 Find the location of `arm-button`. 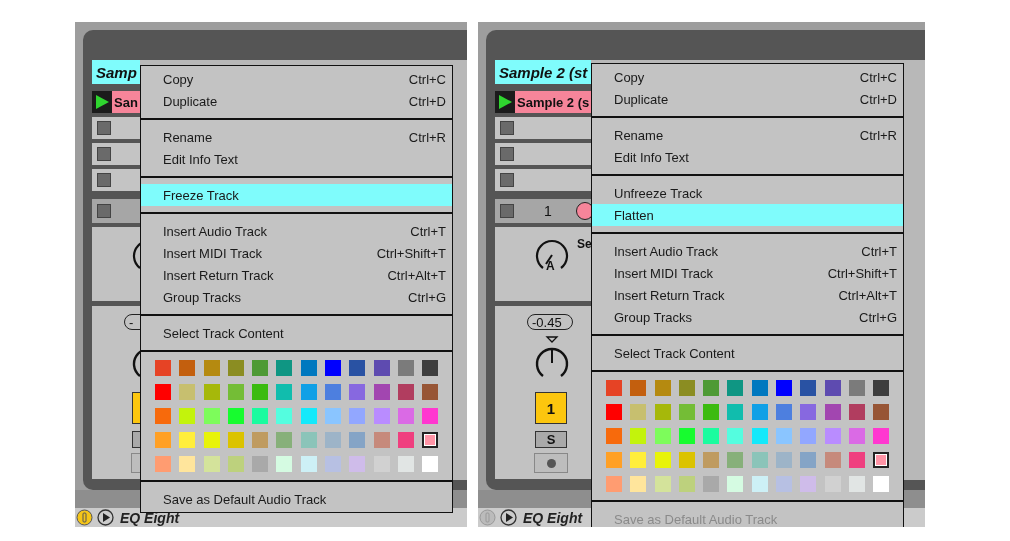

arm-button is located at coordinates (551, 463).